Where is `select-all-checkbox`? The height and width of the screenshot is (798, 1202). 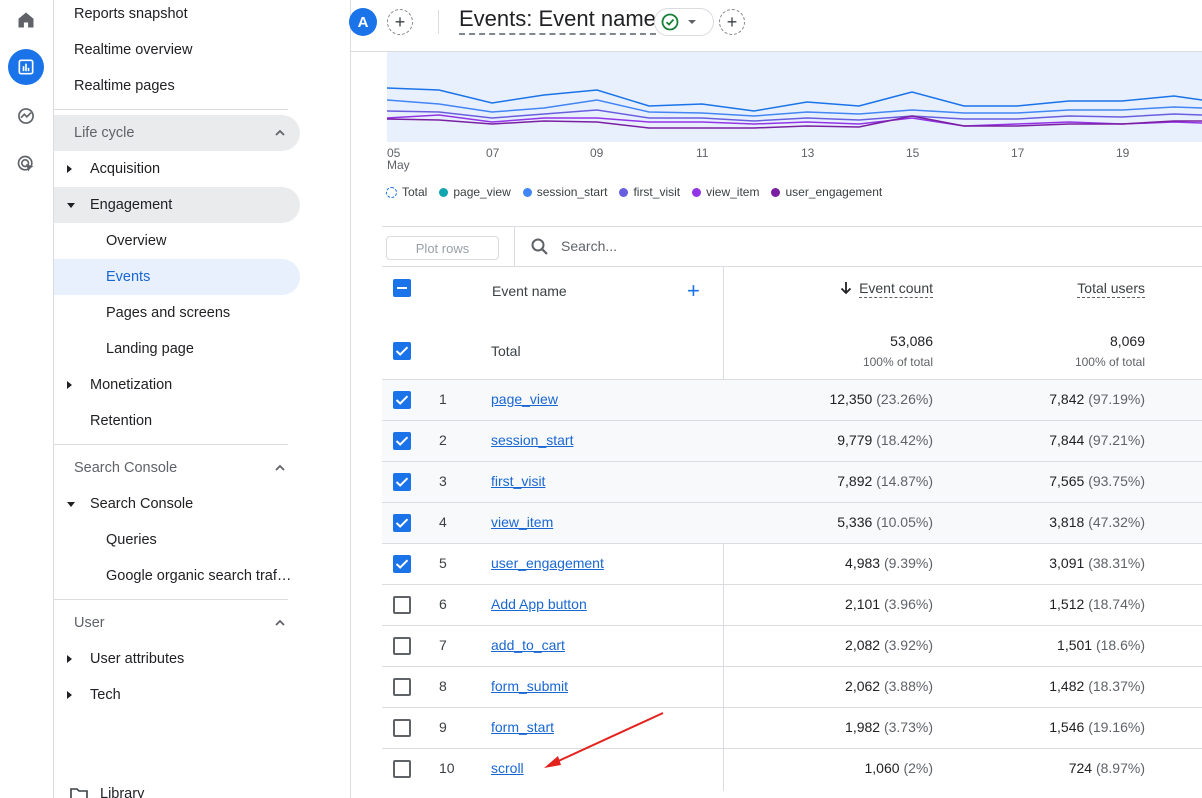
select-all-checkbox is located at coordinates (402, 288).